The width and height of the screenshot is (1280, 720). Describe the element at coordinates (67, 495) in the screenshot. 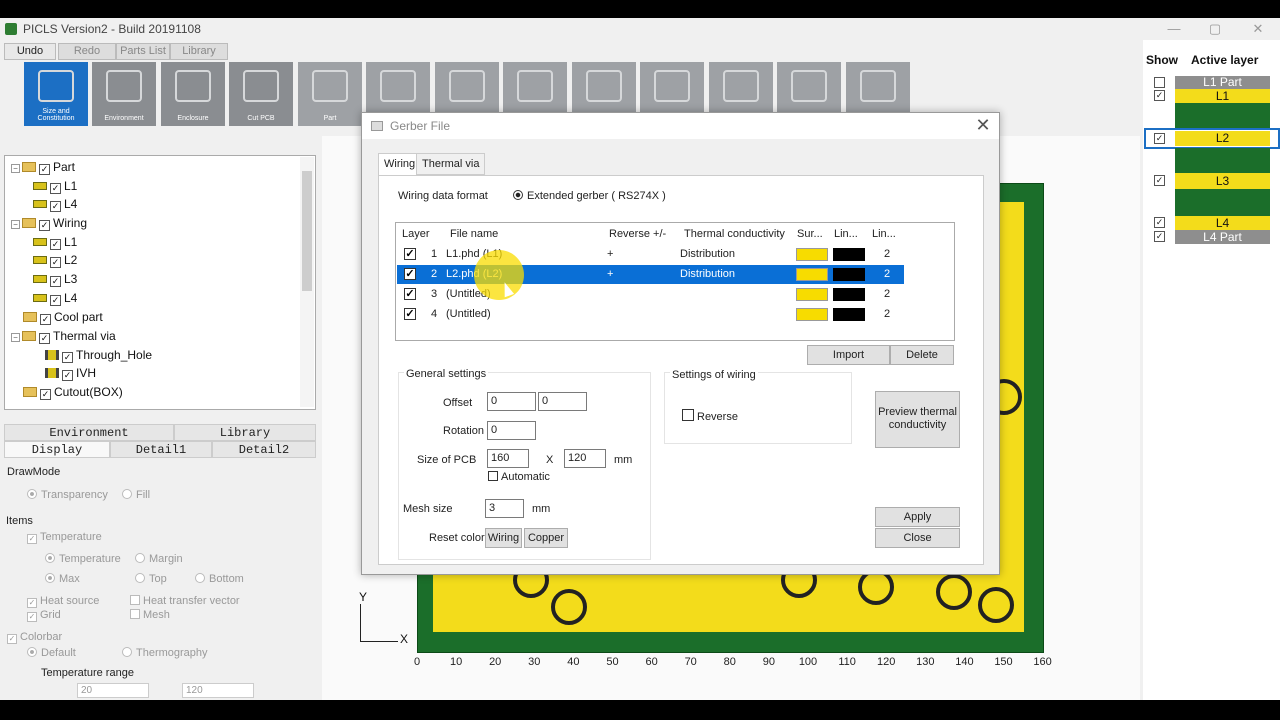

I see `transparency-radio: Transparency` at that location.